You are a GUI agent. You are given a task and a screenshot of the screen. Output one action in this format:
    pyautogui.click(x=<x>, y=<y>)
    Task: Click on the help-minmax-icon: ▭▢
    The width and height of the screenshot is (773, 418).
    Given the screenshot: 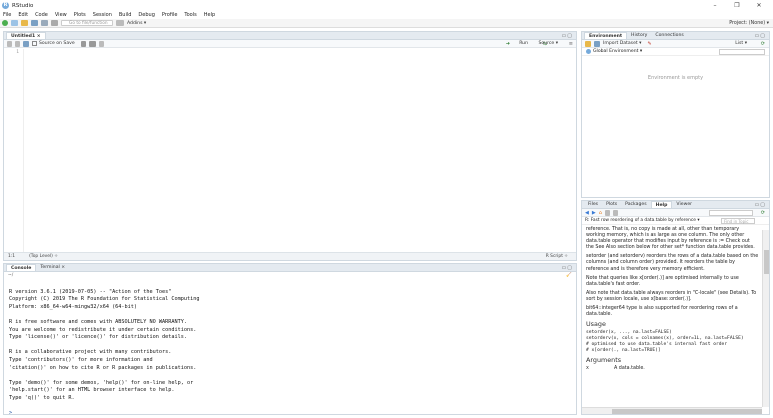 What is the action you would take?
    pyautogui.click(x=760, y=205)
    